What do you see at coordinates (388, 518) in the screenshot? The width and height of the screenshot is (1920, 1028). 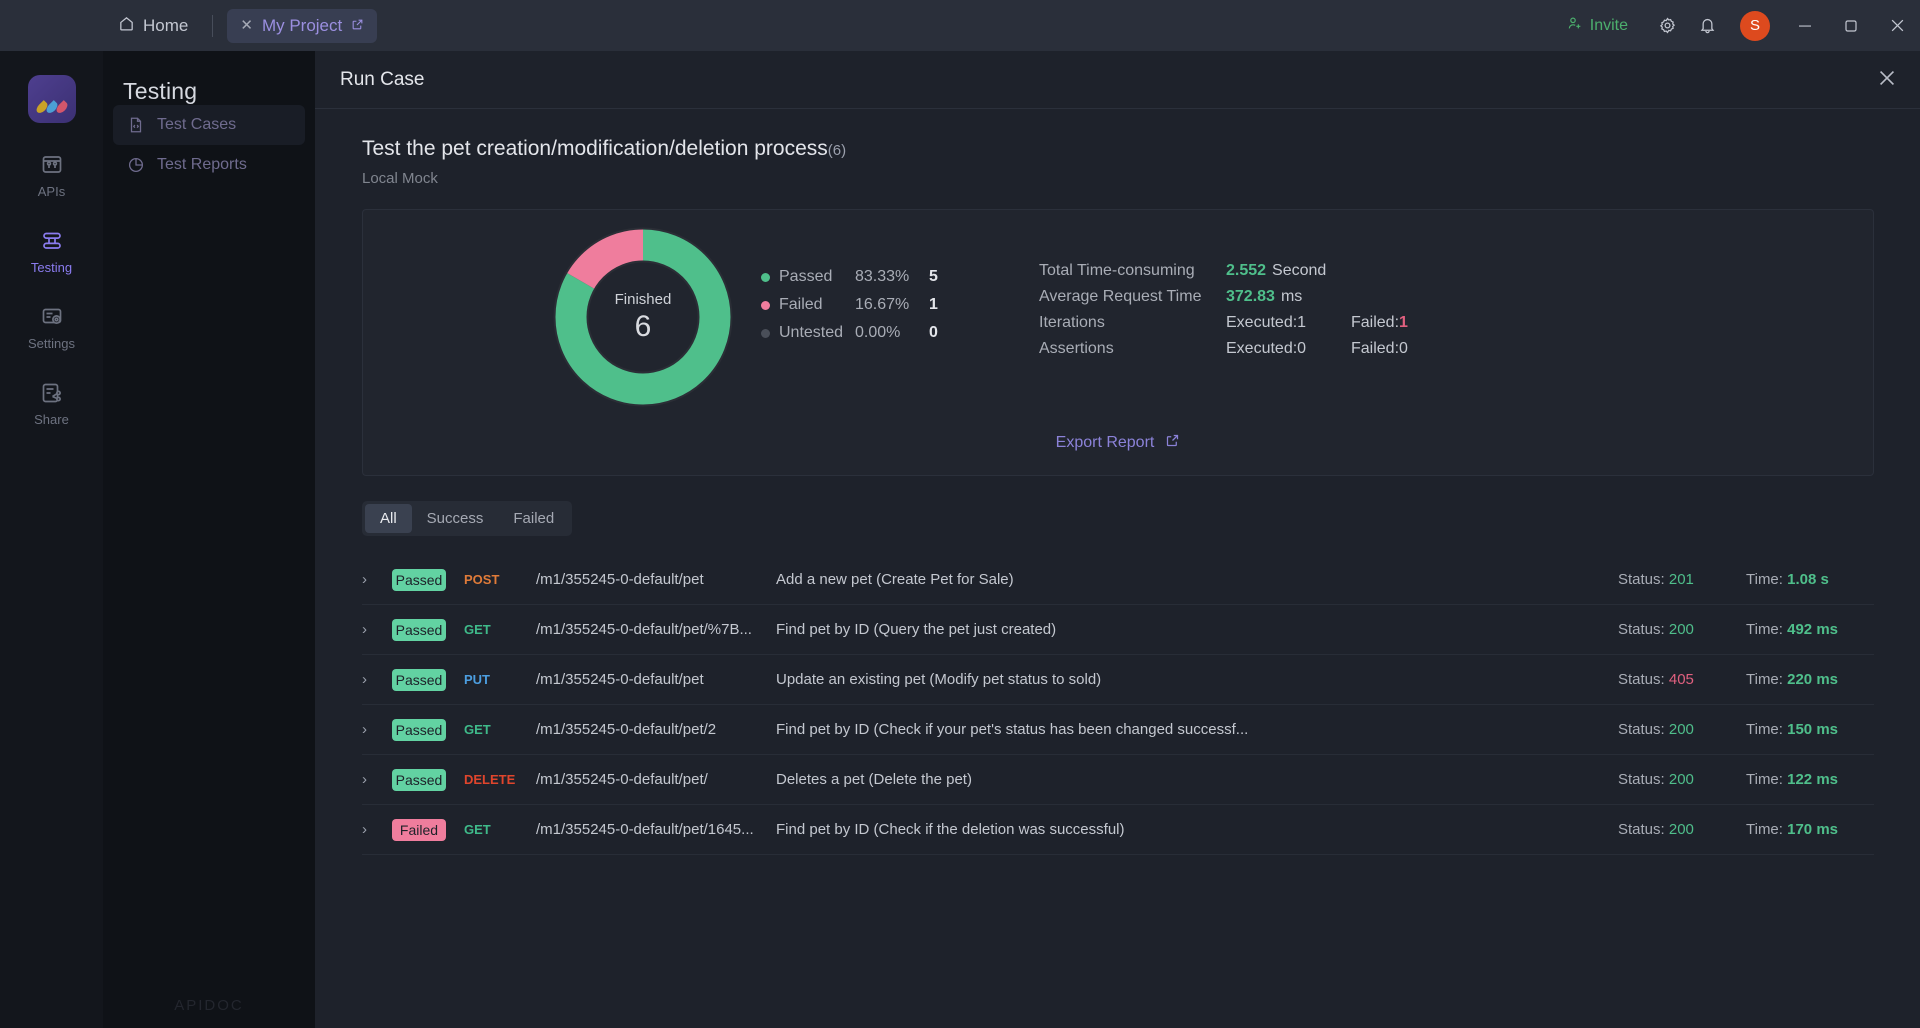 I see `tab-all: All` at bounding box center [388, 518].